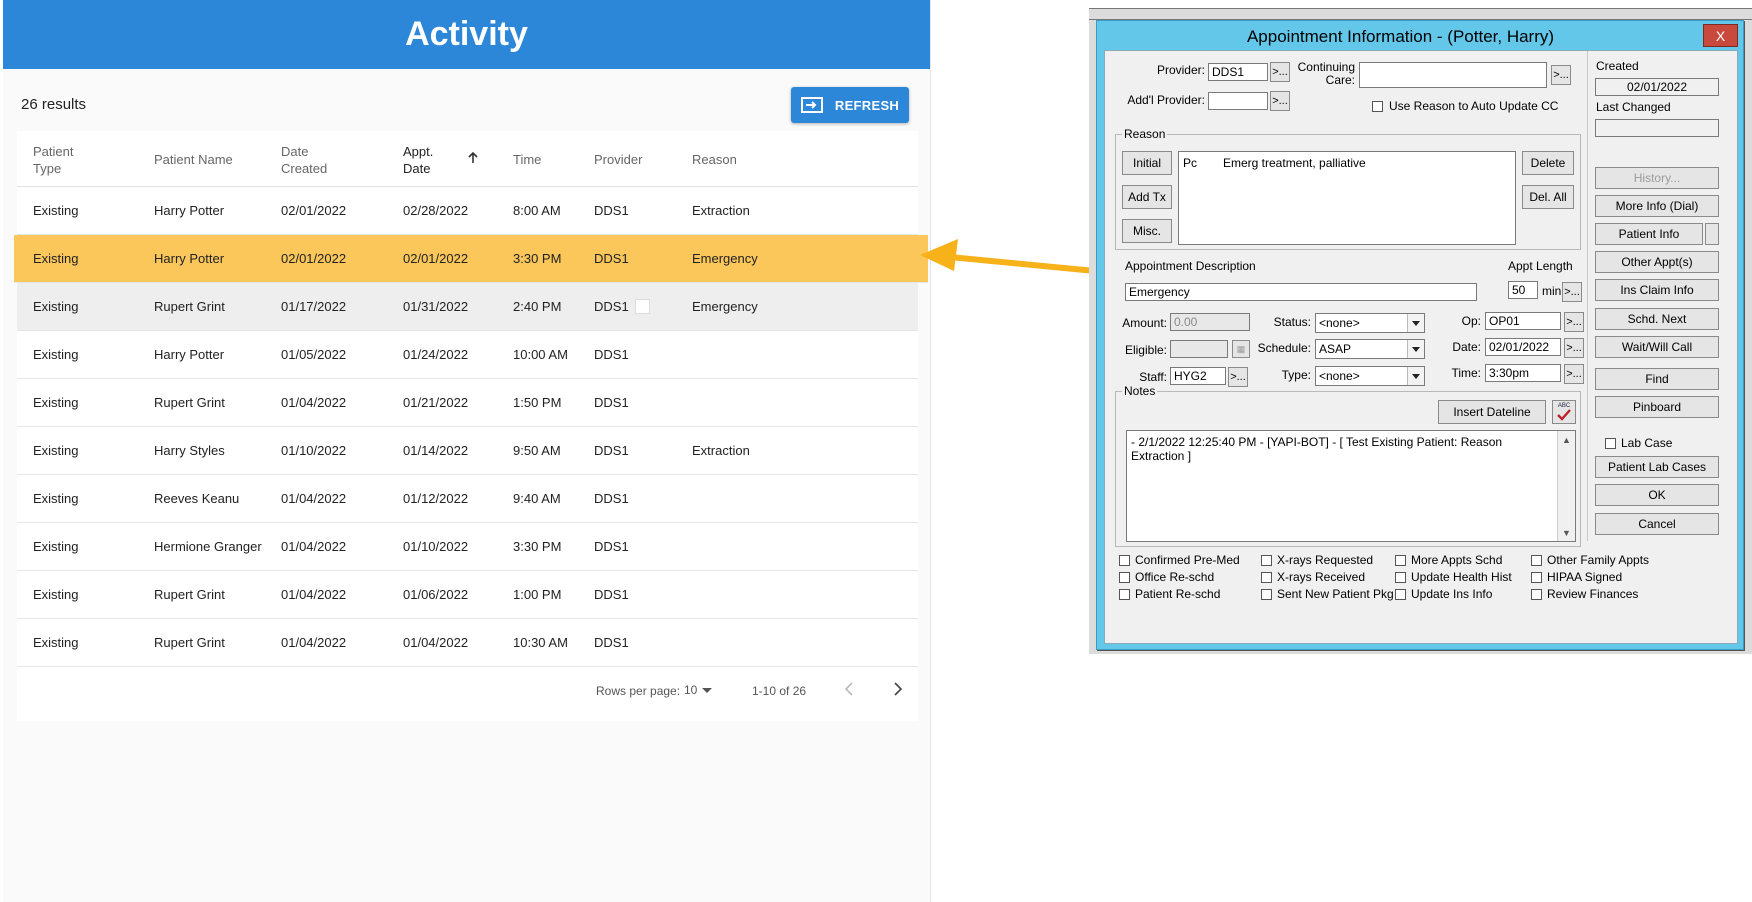 The image size is (1752, 902). I want to click on date-field: 02/01/2022, so click(1523, 347).